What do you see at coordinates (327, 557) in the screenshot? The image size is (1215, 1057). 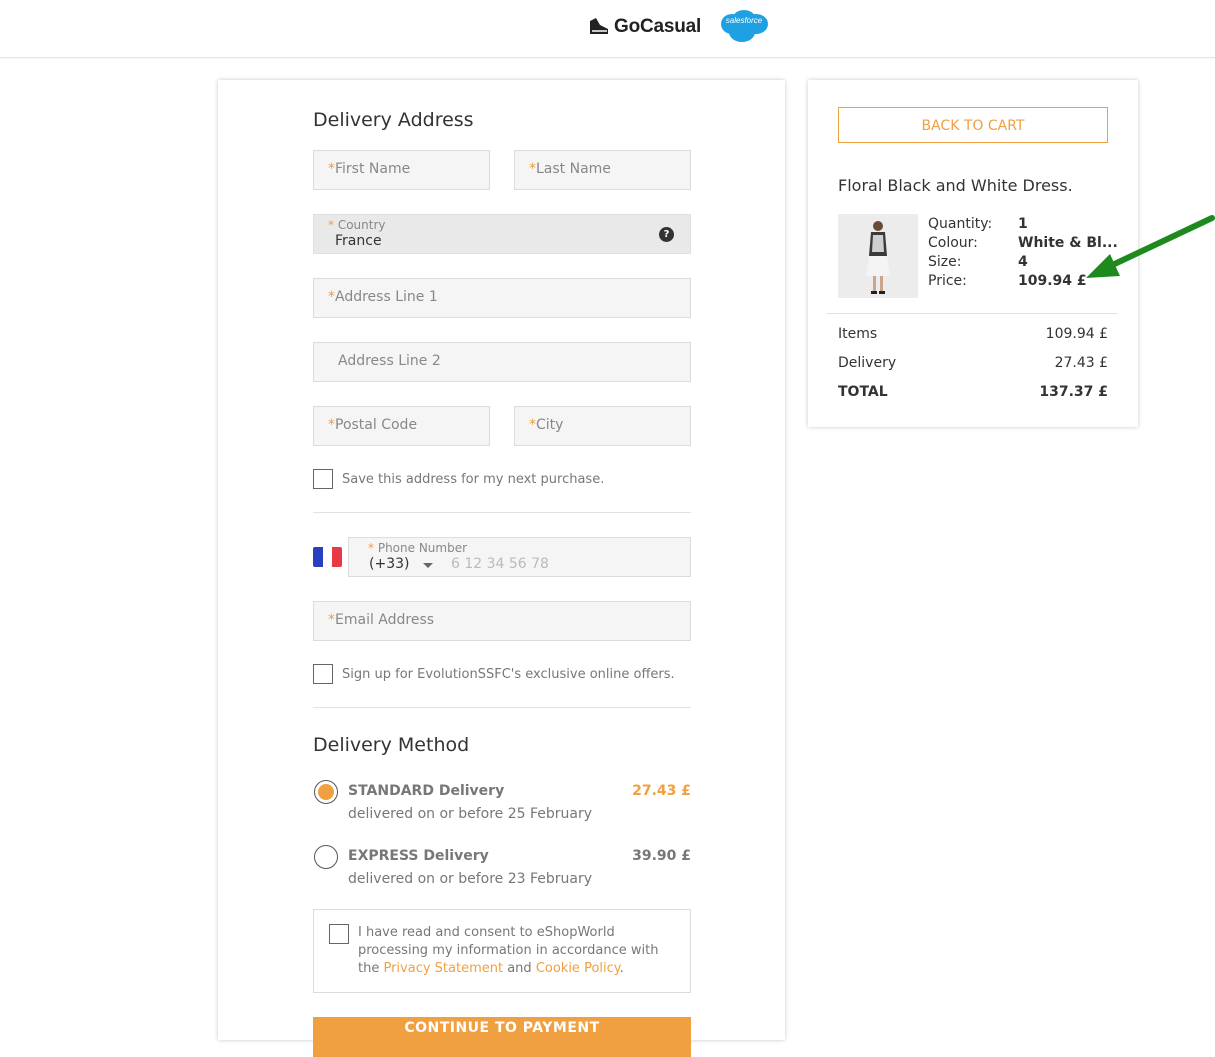 I see `france-flag-icon` at bounding box center [327, 557].